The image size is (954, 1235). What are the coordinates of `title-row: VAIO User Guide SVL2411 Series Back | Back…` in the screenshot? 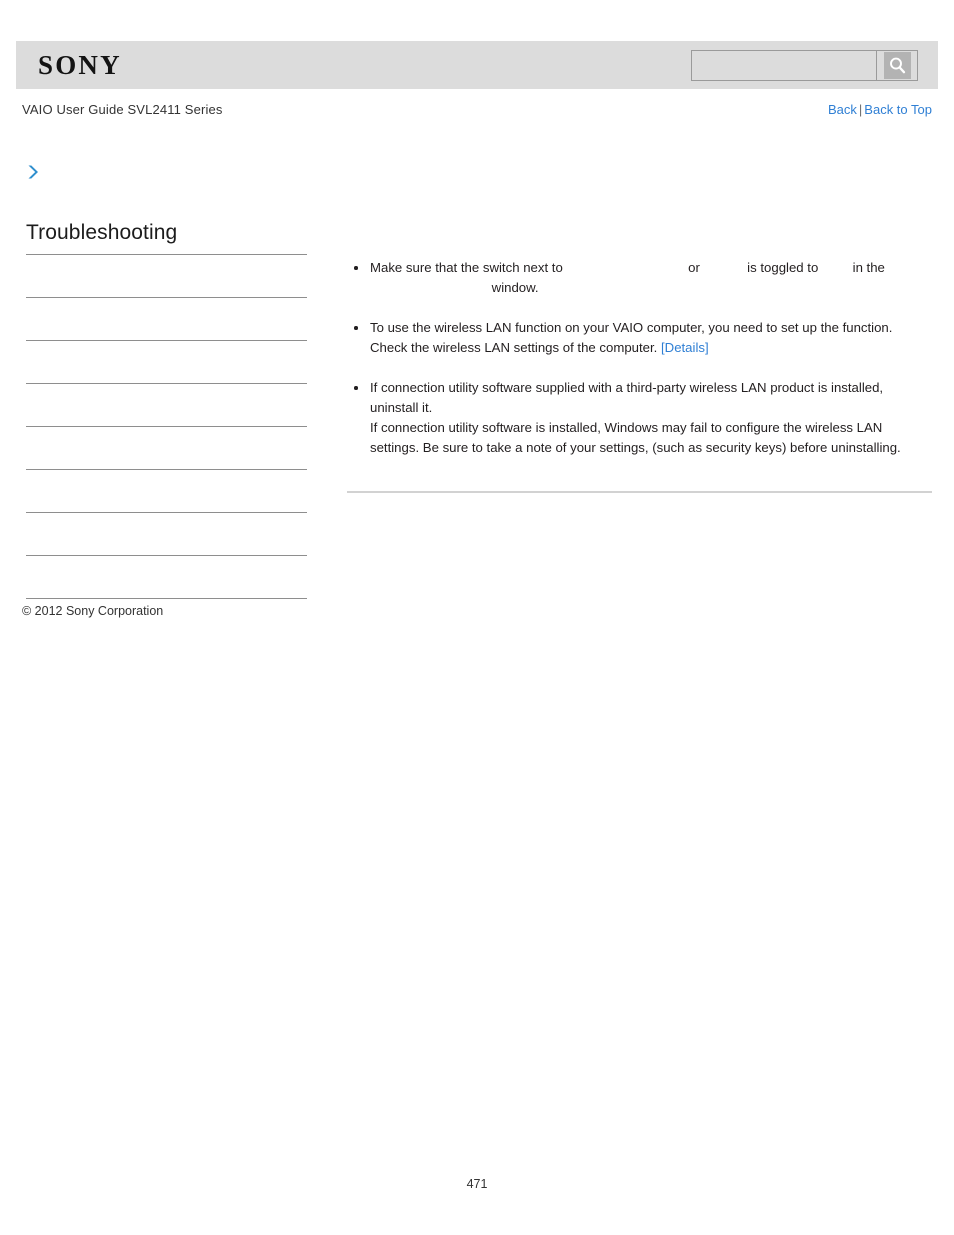 It's located at (477, 112).